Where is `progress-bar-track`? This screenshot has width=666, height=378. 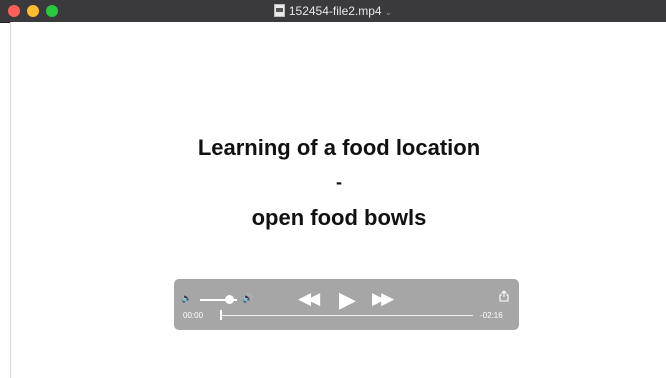 progress-bar-track is located at coordinates (346, 315).